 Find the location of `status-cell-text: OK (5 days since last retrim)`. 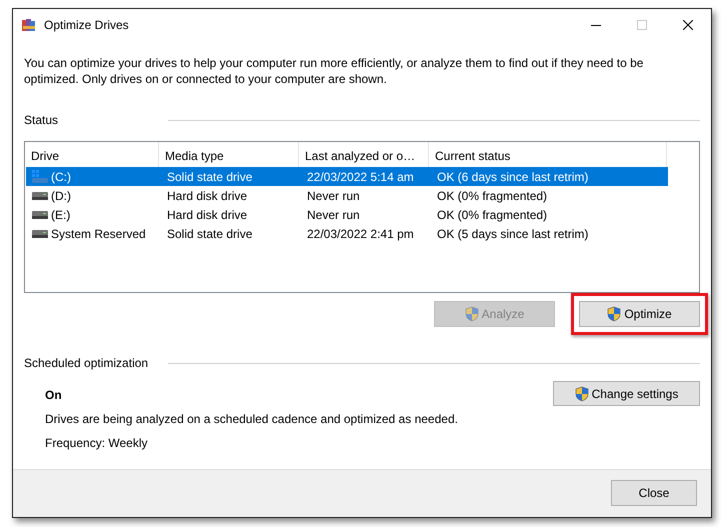

status-cell-text: OK (5 days since last retrim) is located at coordinates (513, 234).